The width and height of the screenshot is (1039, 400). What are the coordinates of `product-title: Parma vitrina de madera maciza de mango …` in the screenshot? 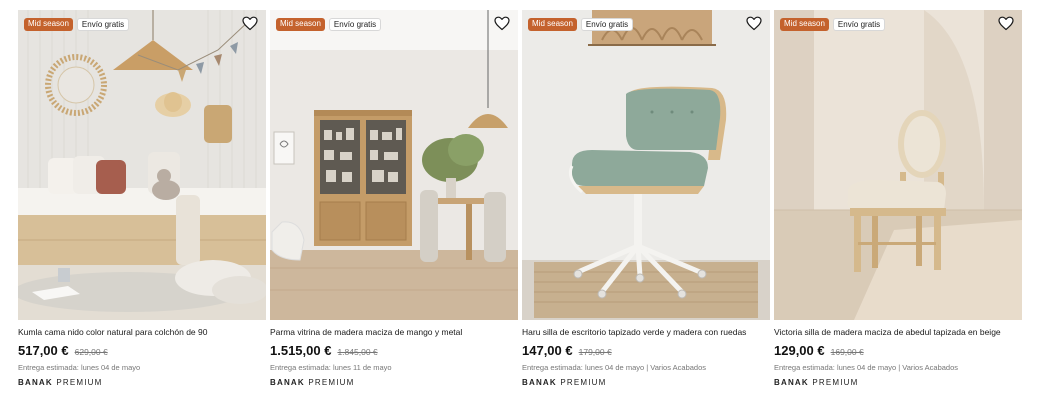 It's located at (394, 332).